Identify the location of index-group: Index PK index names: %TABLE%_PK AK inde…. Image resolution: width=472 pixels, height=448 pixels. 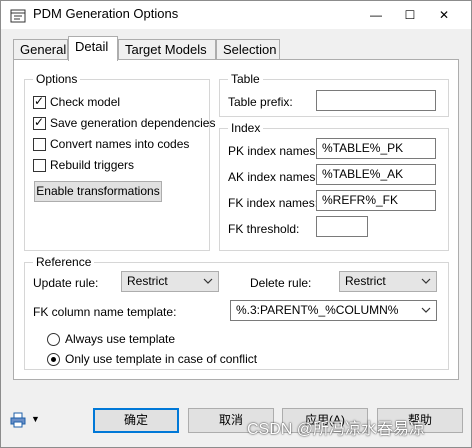
(334, 186).